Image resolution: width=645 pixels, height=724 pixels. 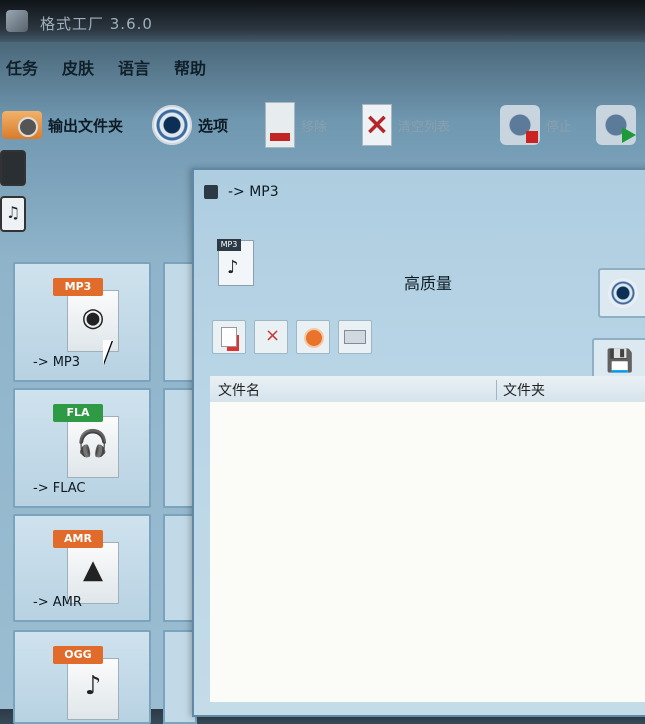 I want to click on remove-button: 移除, so click(x=296, y=125).